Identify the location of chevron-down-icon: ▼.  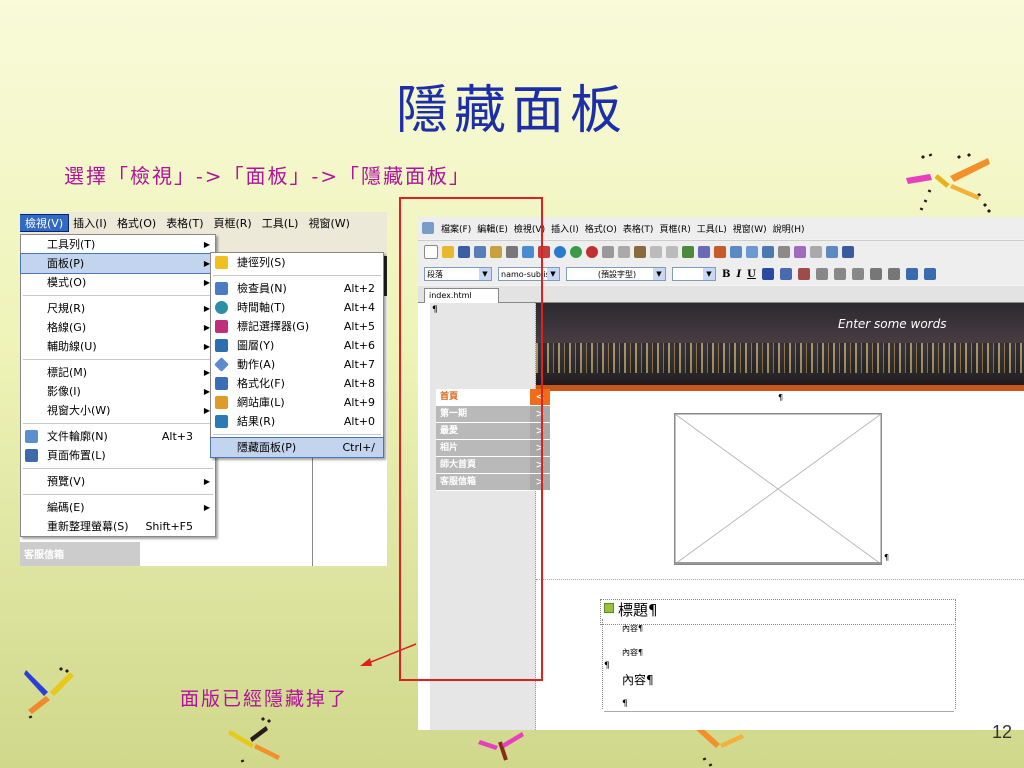
(659, 274).